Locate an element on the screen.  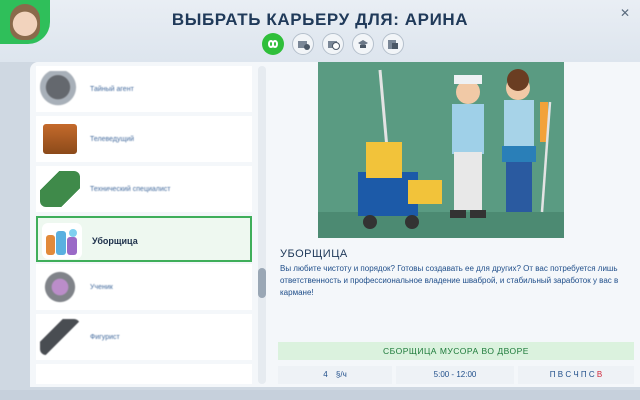
list-scrollbar-track is located at coordinates (262, 225).